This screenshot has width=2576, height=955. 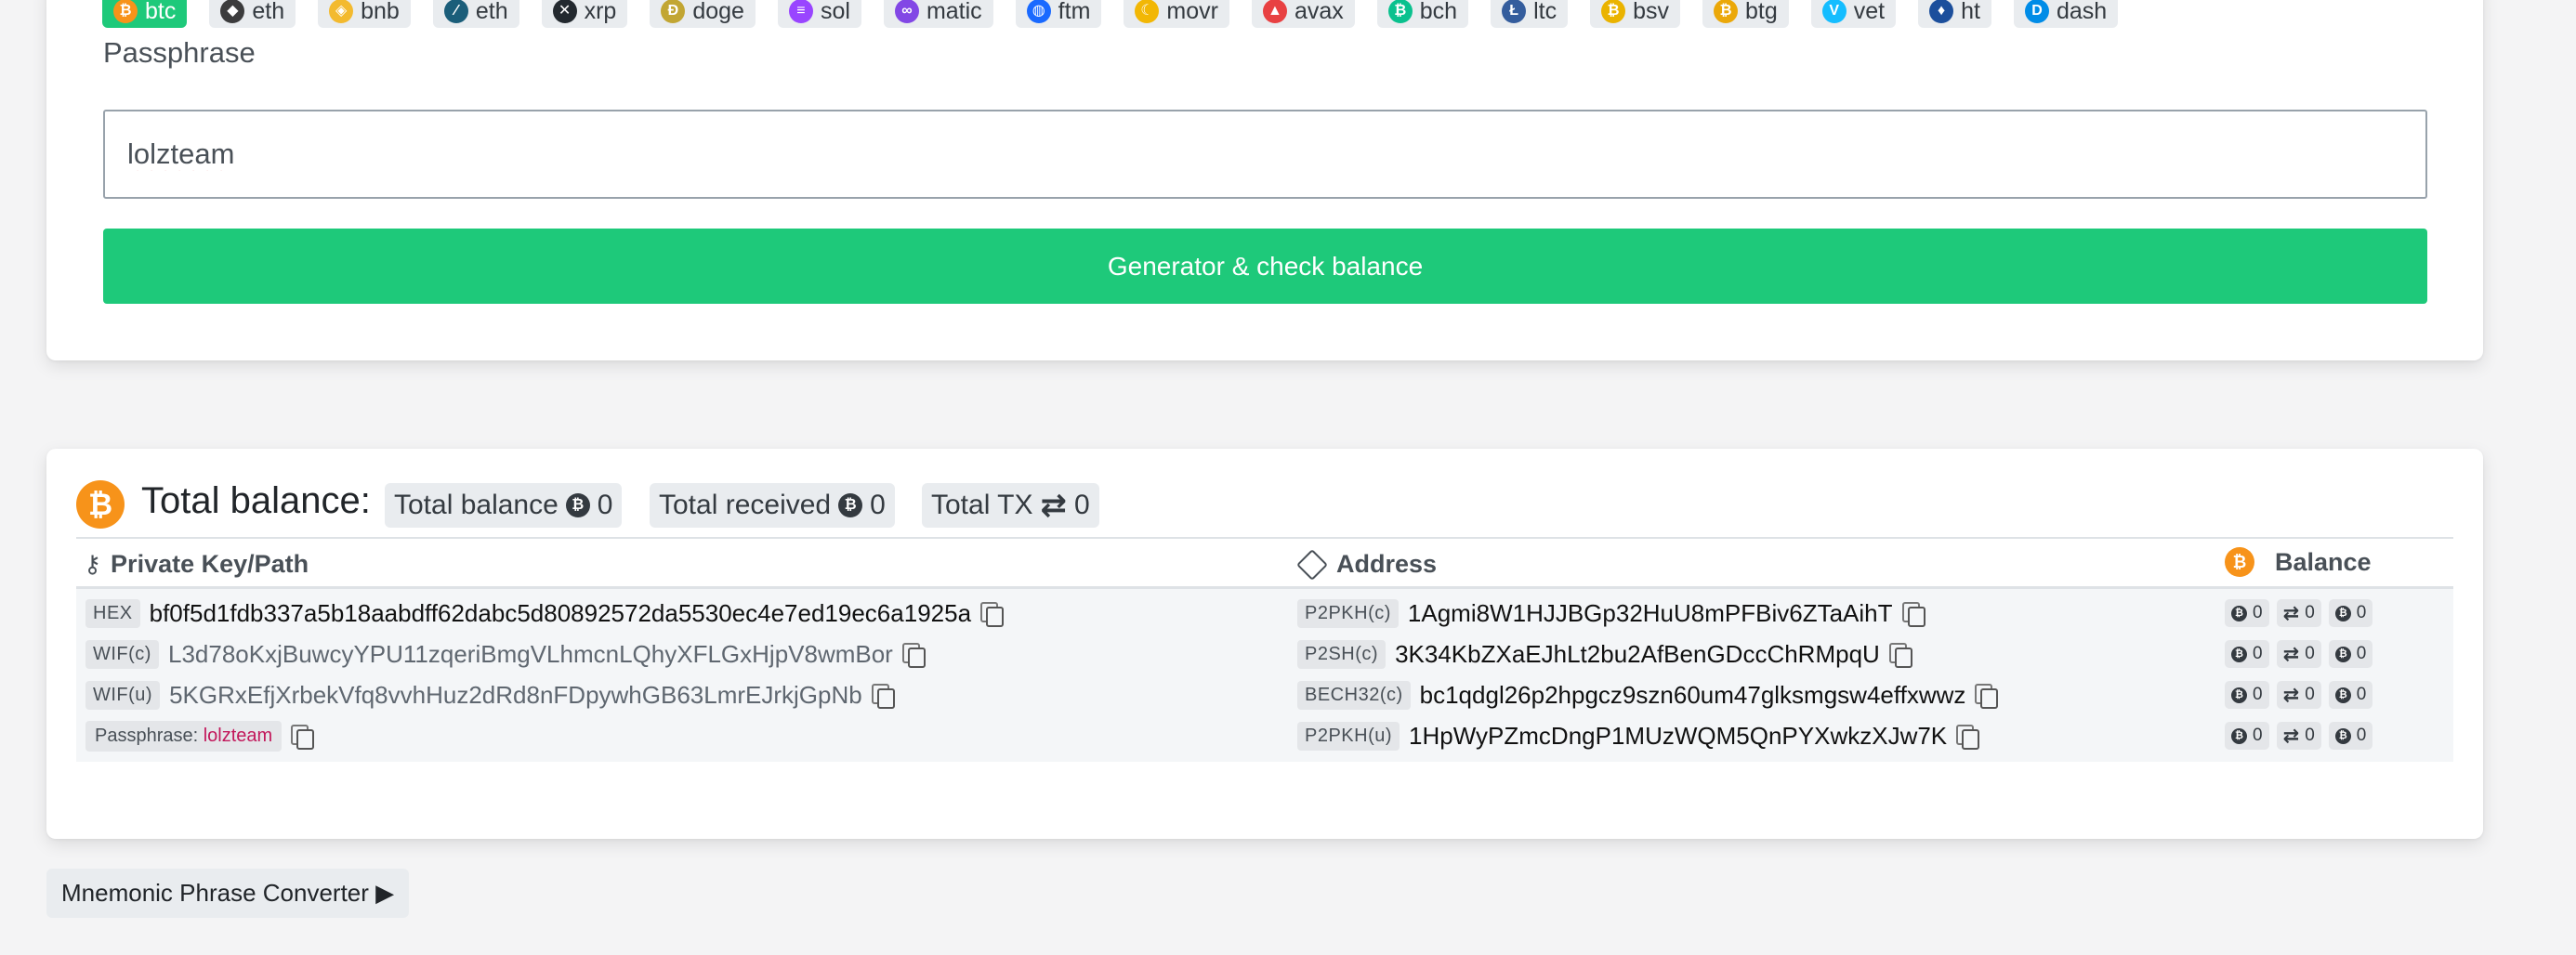 What do you see at coordinates (1265, 154) in the screenshot?
I see `passphrase-input` at bounding box center [1265, 154].